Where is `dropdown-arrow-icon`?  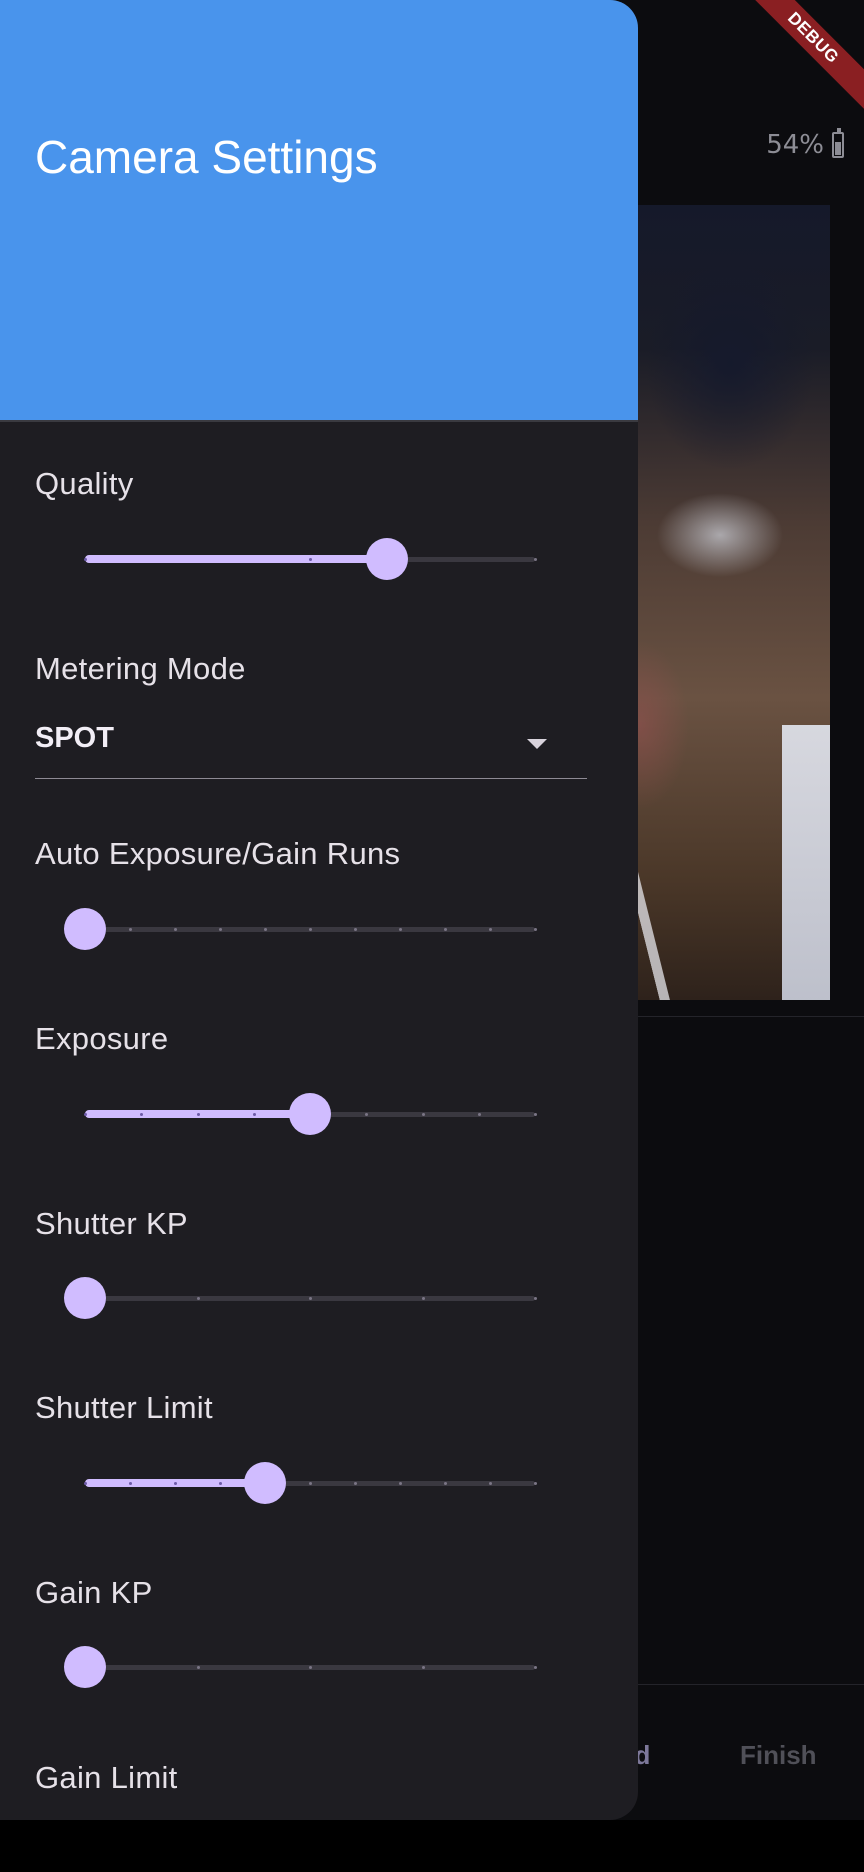 dropdown-arrow-icon is located at coordinates (537, 744).